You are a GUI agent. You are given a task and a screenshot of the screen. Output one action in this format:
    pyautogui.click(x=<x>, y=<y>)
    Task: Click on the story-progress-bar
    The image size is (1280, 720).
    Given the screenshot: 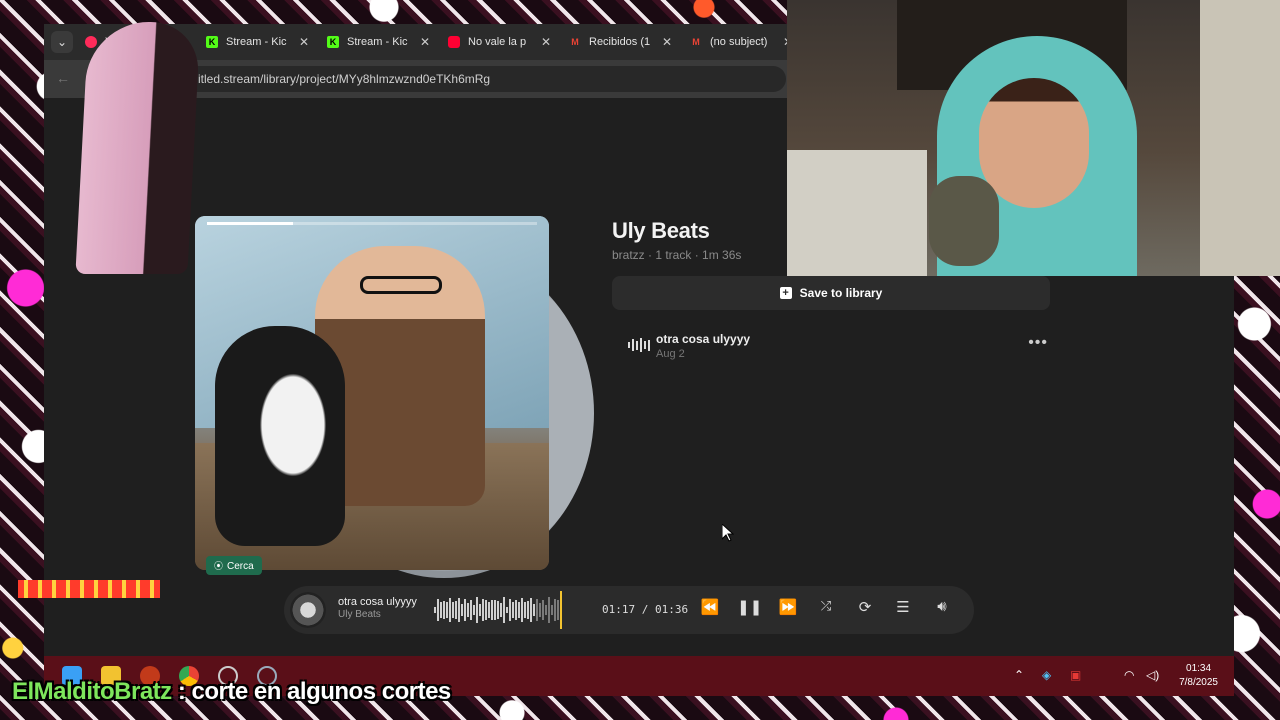 What is the action you would take?
    pyautogui.click(x=372, y=223)
    